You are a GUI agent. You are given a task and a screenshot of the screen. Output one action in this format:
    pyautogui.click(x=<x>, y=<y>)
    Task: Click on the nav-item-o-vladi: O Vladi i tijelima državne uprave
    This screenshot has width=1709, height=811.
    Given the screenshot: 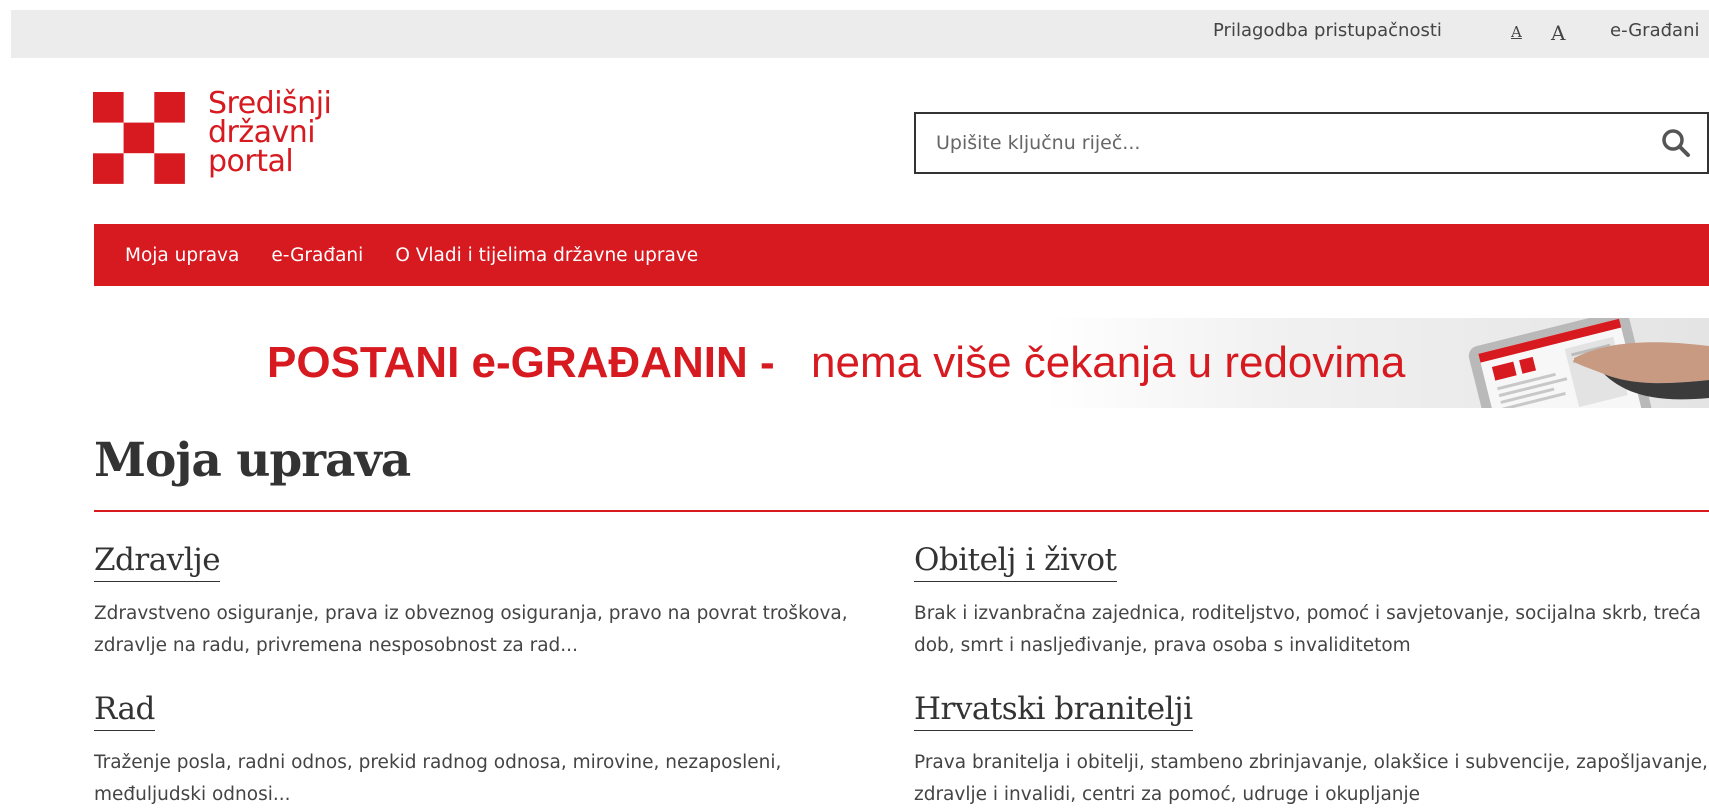 What is the action you would take?
    pyautogui.click(x=546, y=255)
    